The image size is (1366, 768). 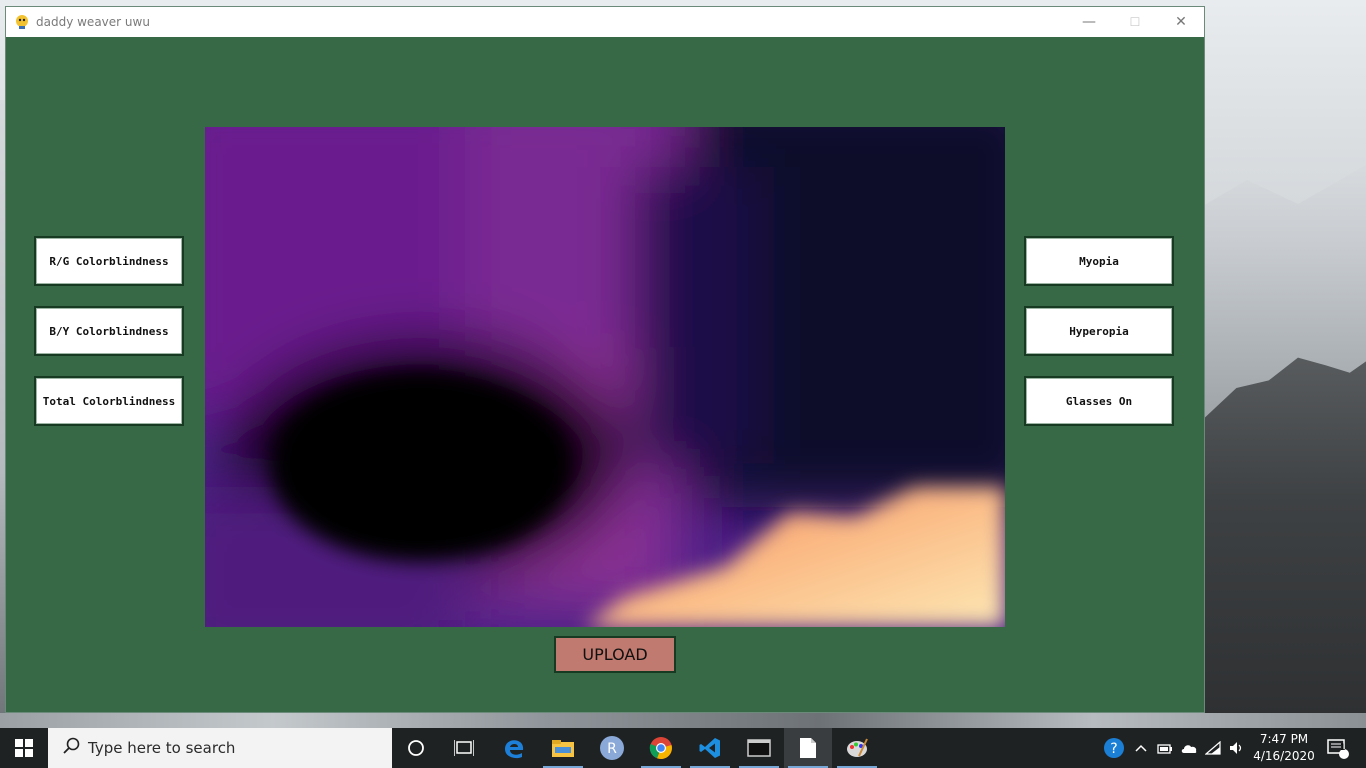 What do you see at coordinates (605, 22) in the screenshot?
I see `title-bar: daddy weaver uwu — ☐ ✕` at bounding box center [605, 22].